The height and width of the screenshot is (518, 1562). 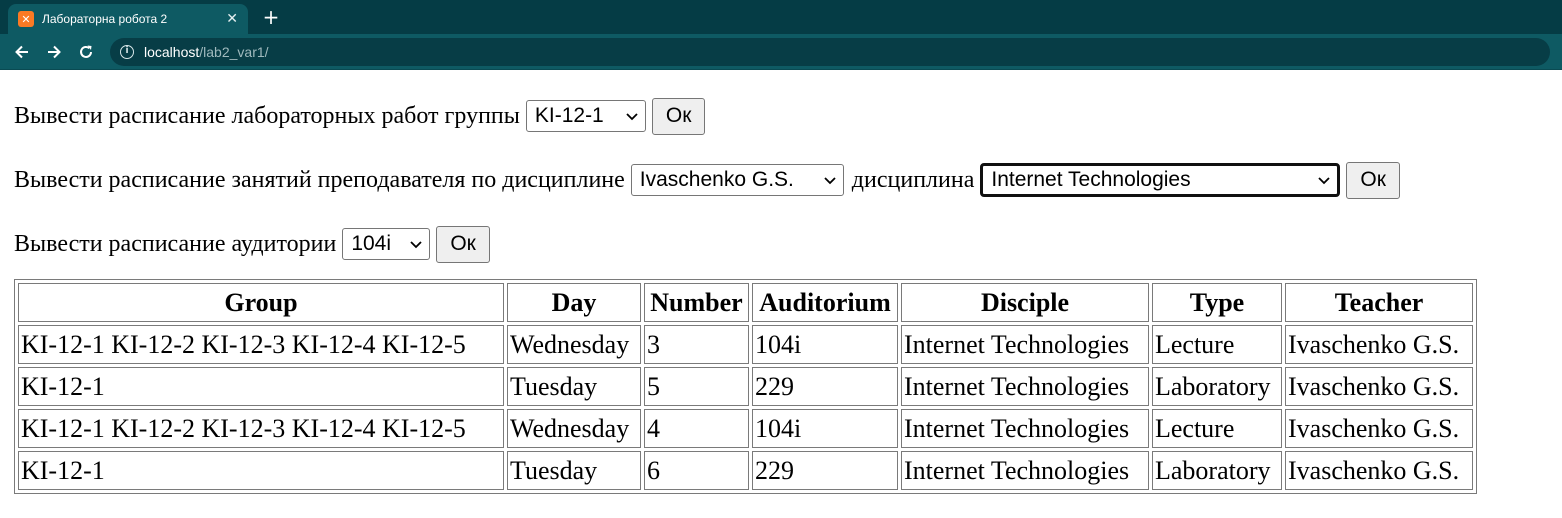 What do you see at coordinates (26, 19) in the screenshot?
I see `xampp-favicon-icon: ✕` at bounding box center [26, 19].